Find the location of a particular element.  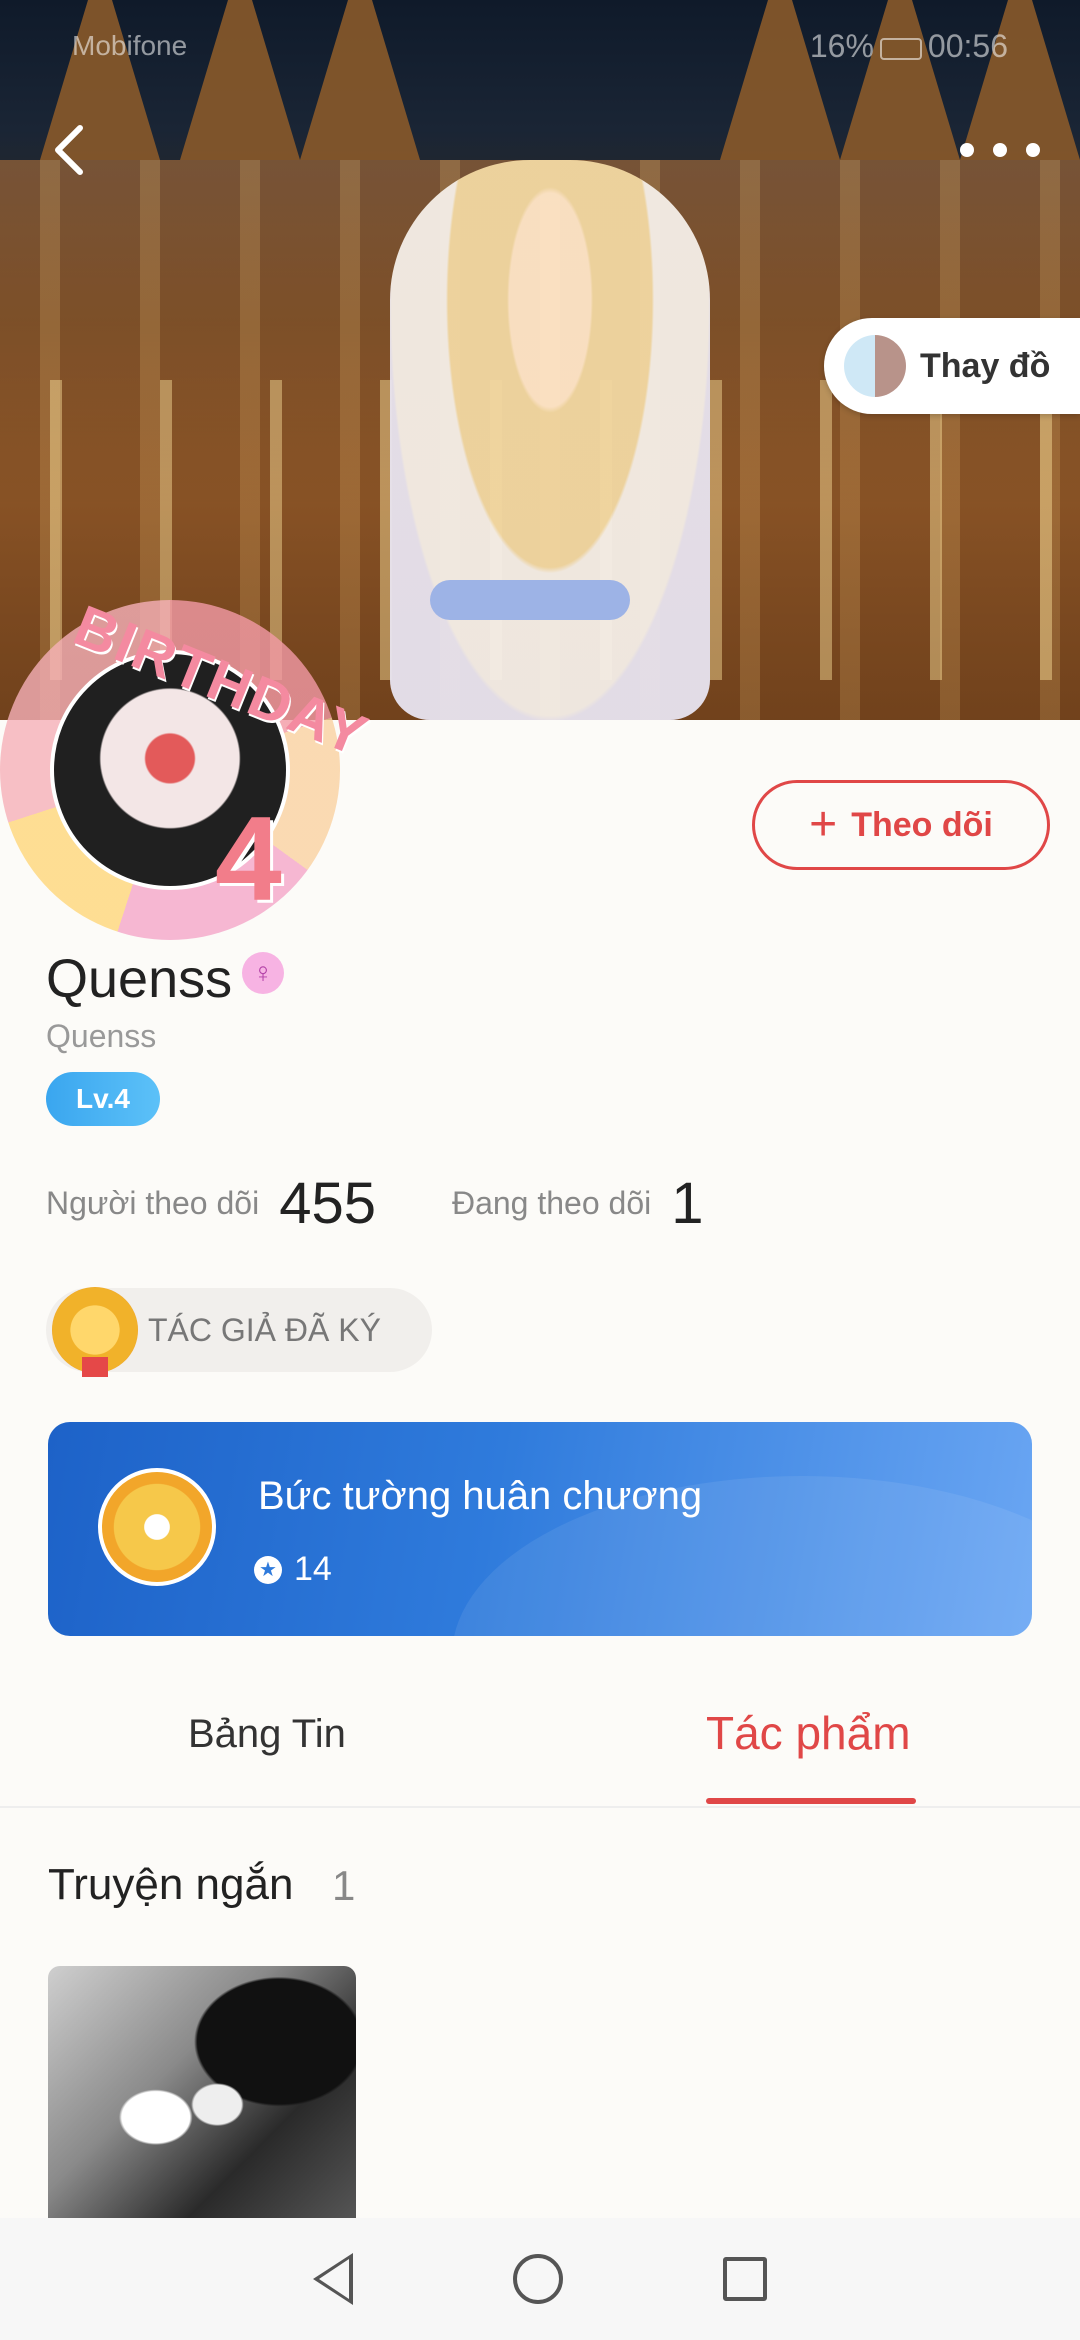

status-right: 16% 00:56 is located at coordinates (909, 46).